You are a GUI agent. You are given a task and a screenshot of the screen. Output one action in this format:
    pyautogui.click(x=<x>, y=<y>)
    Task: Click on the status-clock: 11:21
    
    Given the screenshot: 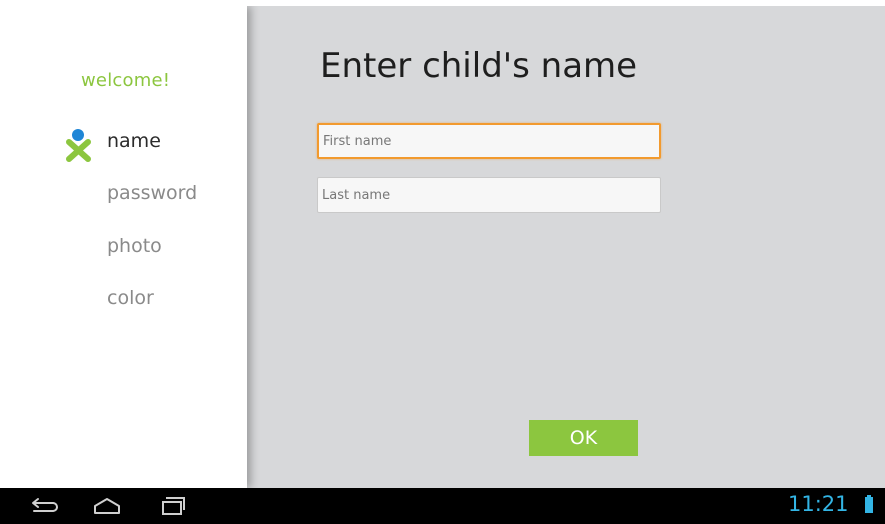 What is the action you would take?
    pyautogui.click(x=818, y=504)
    